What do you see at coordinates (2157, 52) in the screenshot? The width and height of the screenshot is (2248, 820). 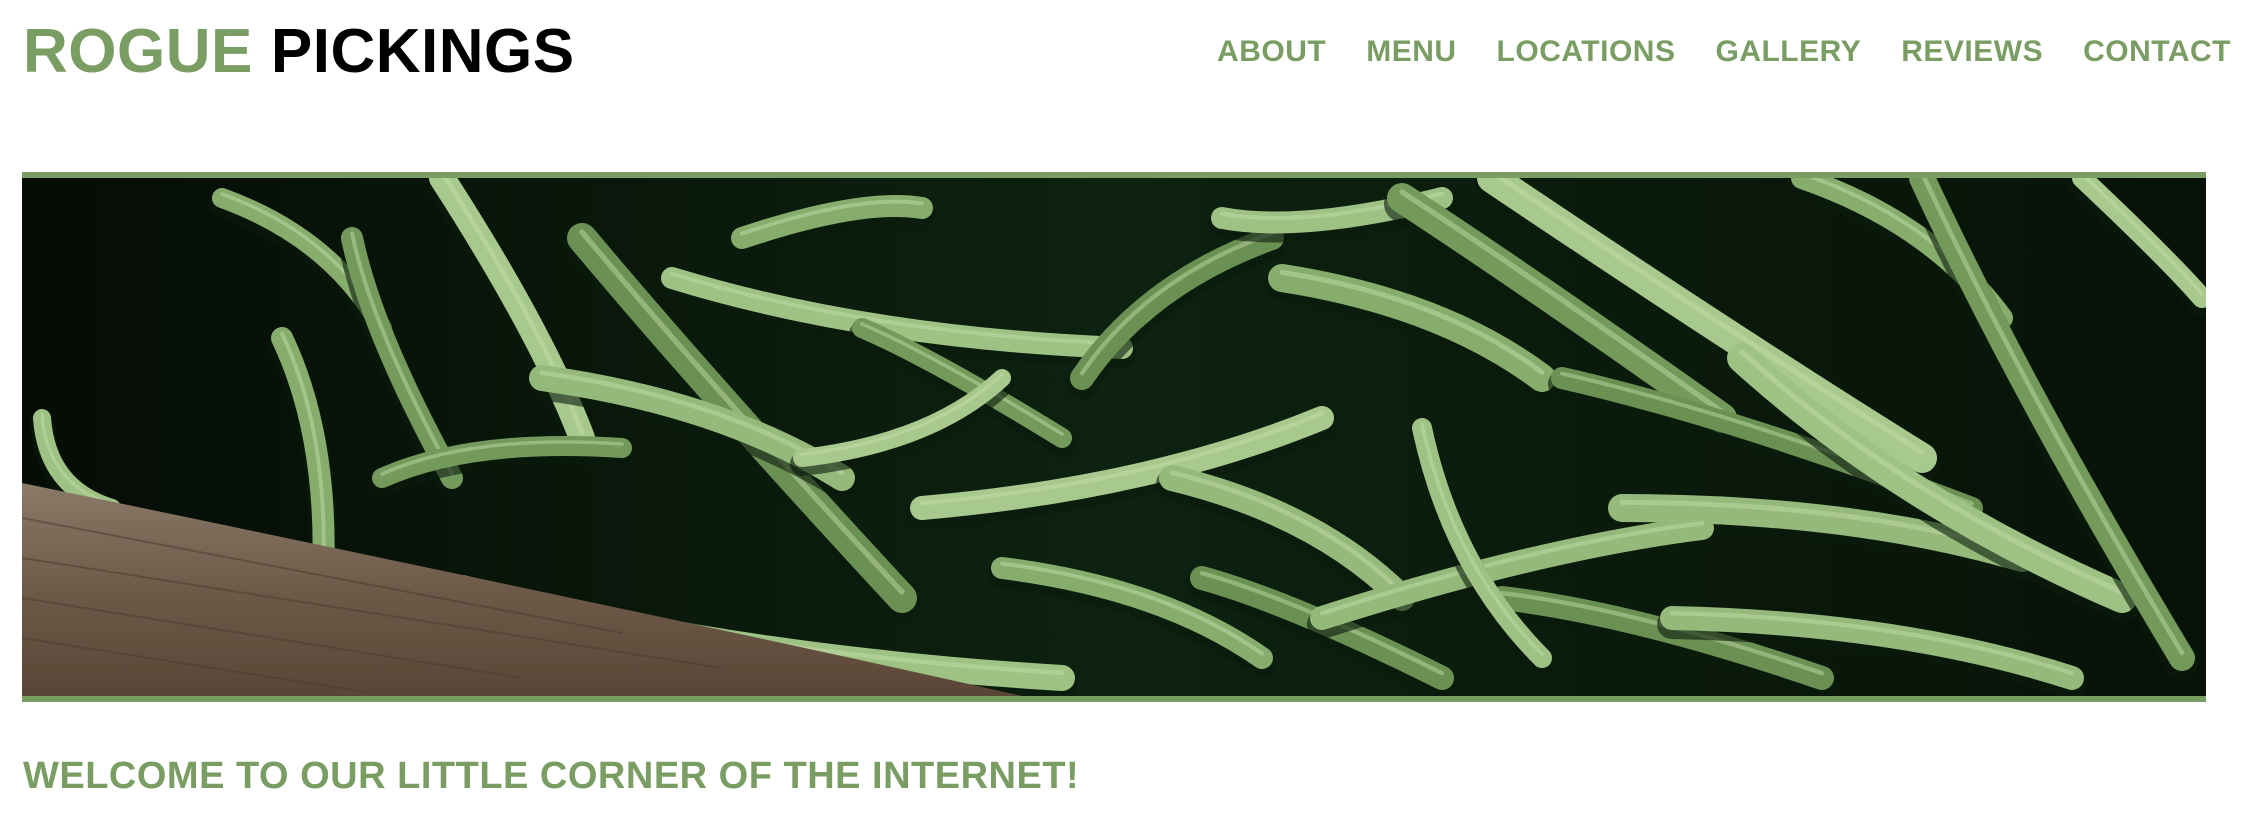 I see `nav-item-contact: CONTACT` at bounding box center [2157, 52].